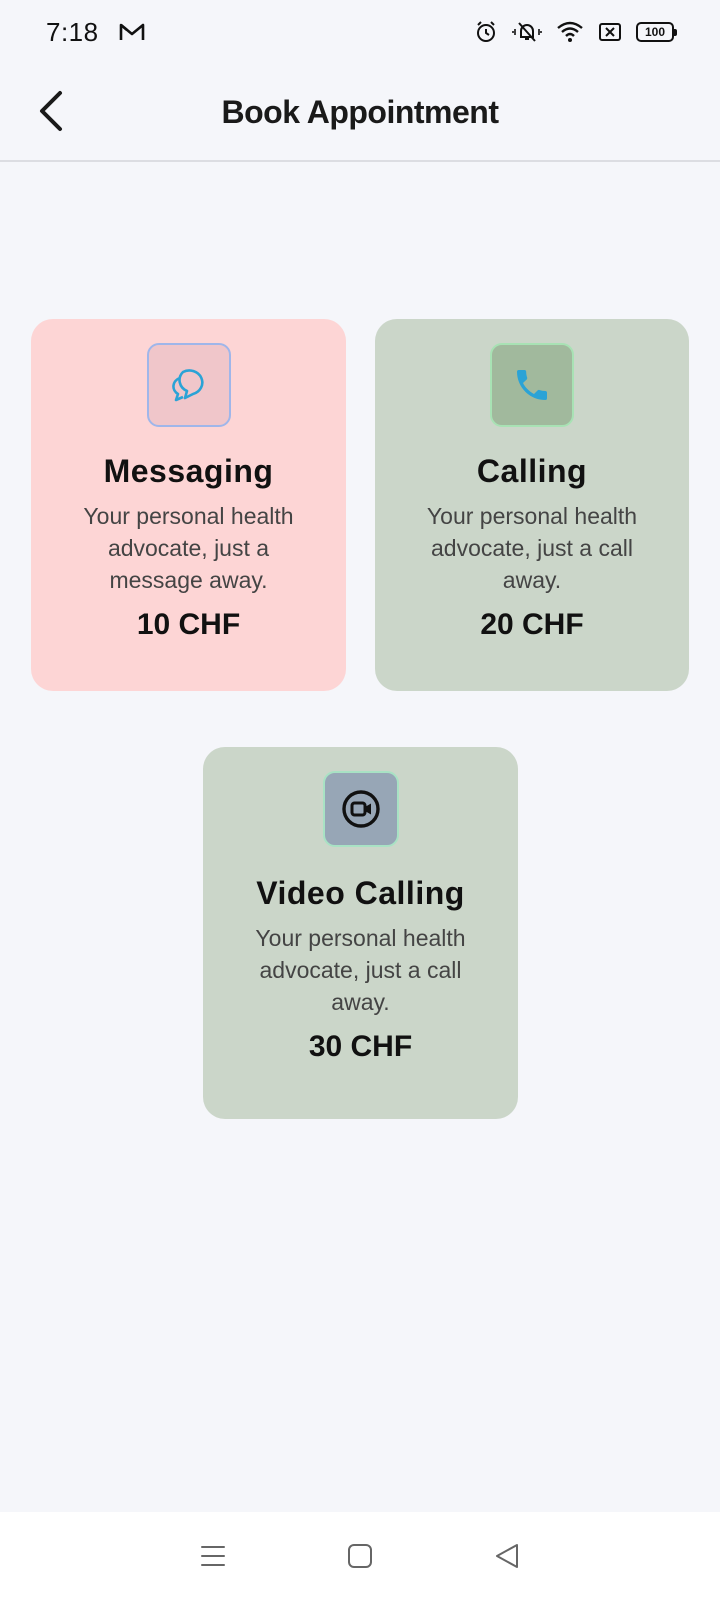 This screenshot has width=720, height=1600. Describe the element at coordinates (360, 32) in the screenshot. I see `status-bar: 7:18 100` at that location.